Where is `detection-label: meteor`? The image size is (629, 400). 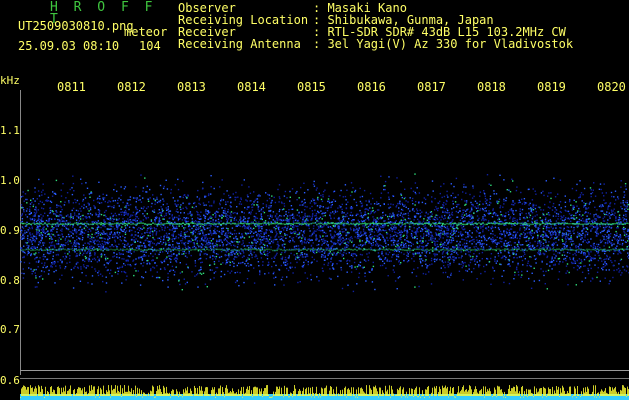
detection-label: meteor is located at coordinates (146, 32).